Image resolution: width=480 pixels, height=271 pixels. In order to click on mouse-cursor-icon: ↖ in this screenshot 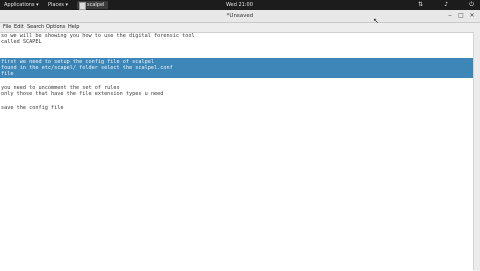, I will do `click(376, 21)`.